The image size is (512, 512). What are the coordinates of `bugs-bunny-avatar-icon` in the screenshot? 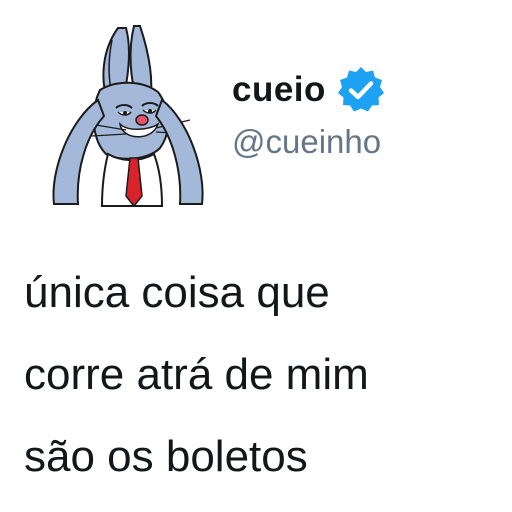 It's located at (128, 116).